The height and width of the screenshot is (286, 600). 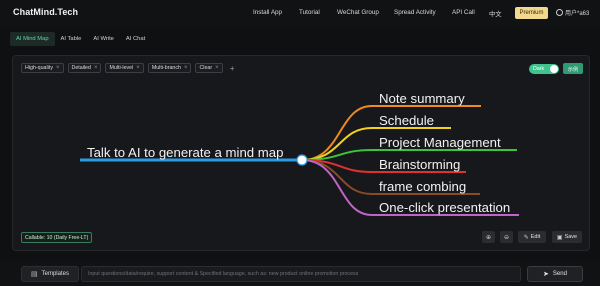 I want to click on edit-label: Edit, so click(x=535, y=237).